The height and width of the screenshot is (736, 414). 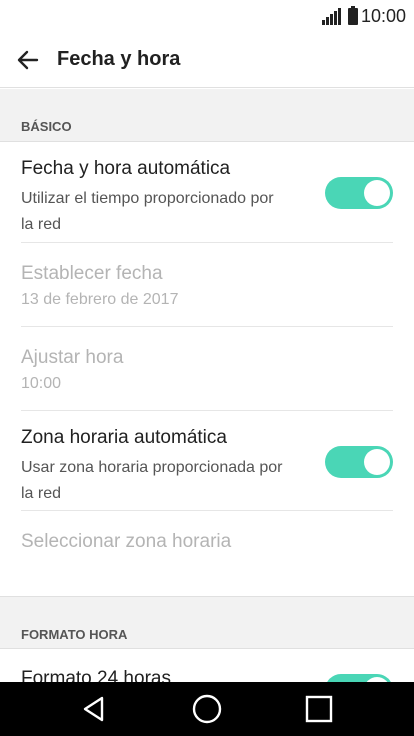 I want to click on nav-back-button, so click(x=94, y=709).